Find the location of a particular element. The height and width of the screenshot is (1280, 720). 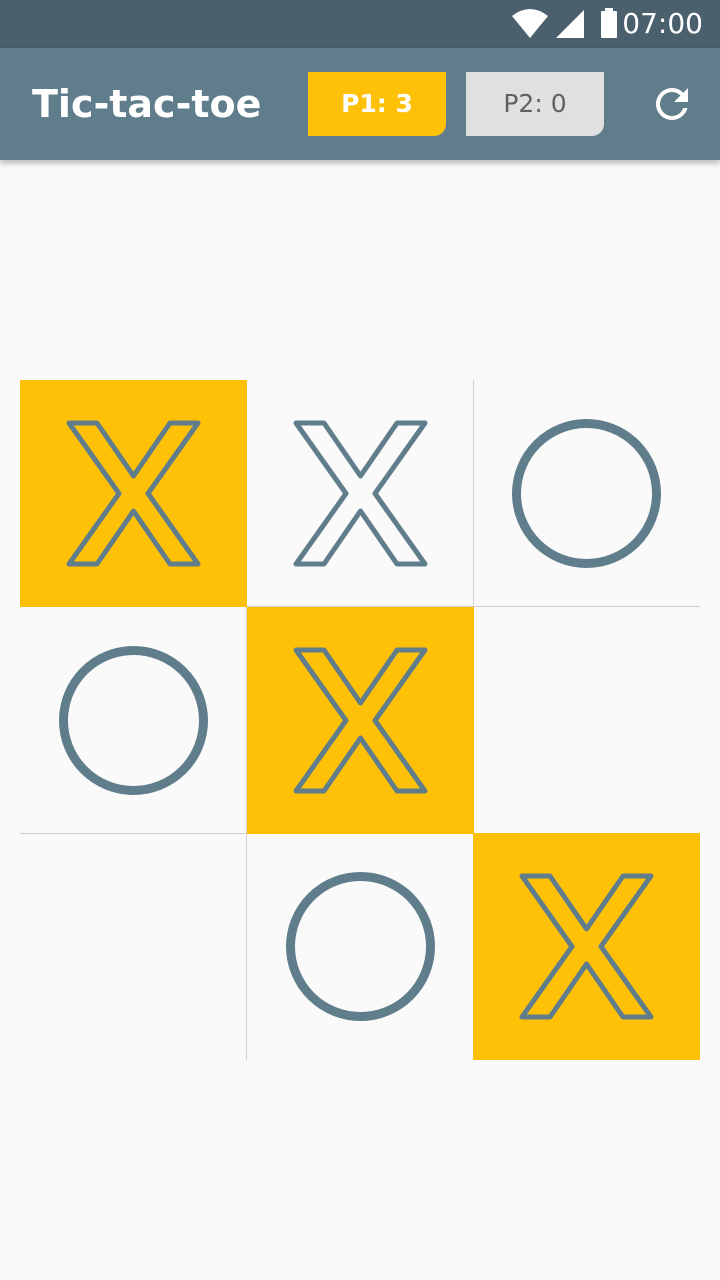

refresh-icon is located at coordinates (672, 104).